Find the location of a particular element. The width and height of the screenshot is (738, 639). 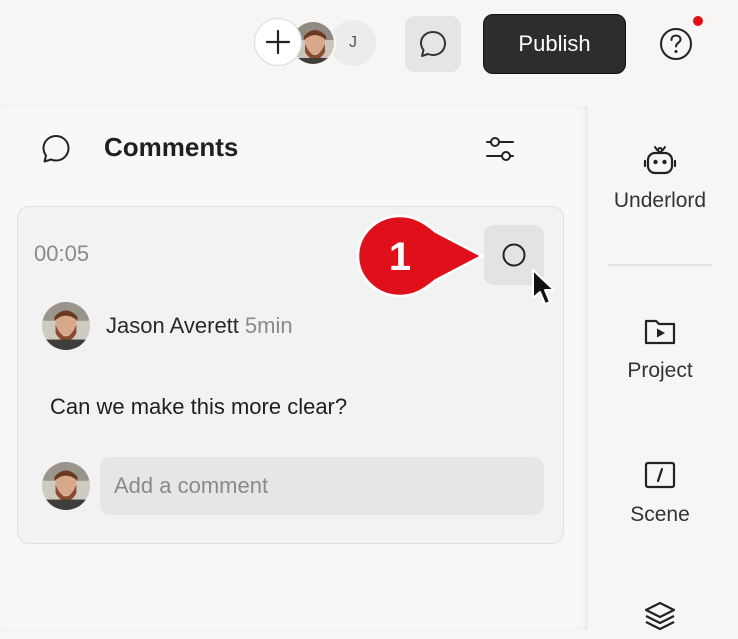

layers-icon is located at coordinates (660, 616).